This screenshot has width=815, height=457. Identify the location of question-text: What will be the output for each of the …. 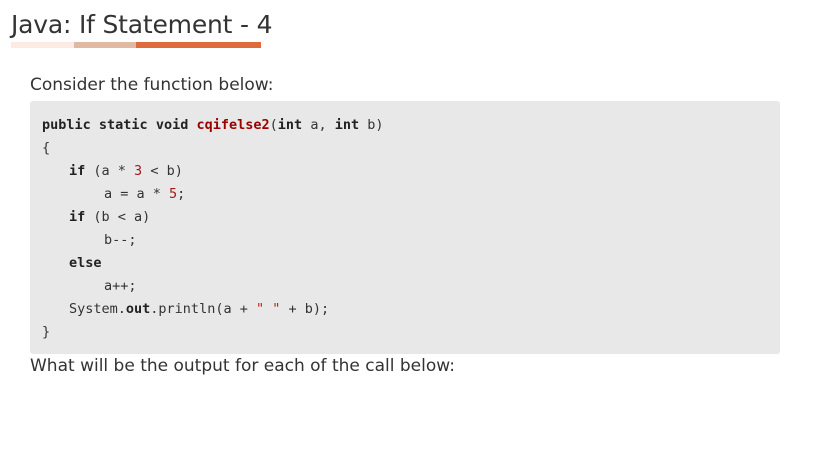
(242, 366).